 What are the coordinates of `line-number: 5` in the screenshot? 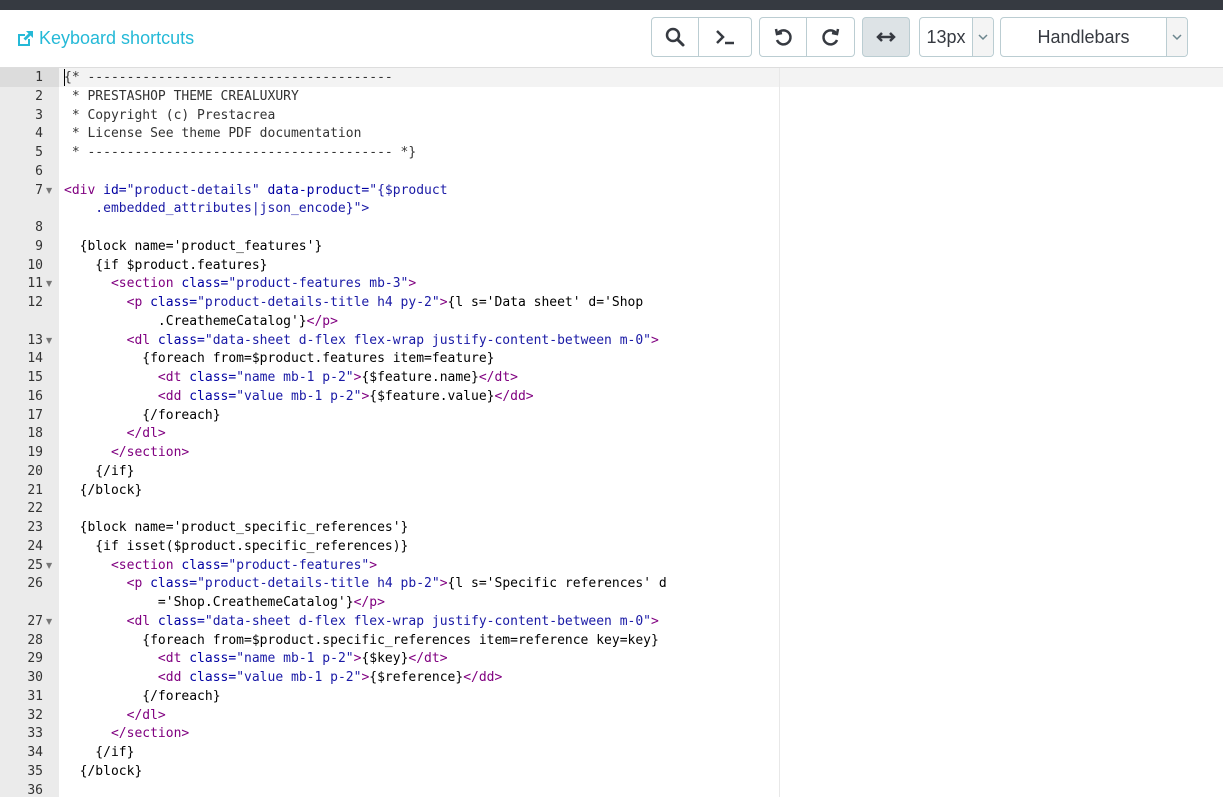 It's located at (21, 152).